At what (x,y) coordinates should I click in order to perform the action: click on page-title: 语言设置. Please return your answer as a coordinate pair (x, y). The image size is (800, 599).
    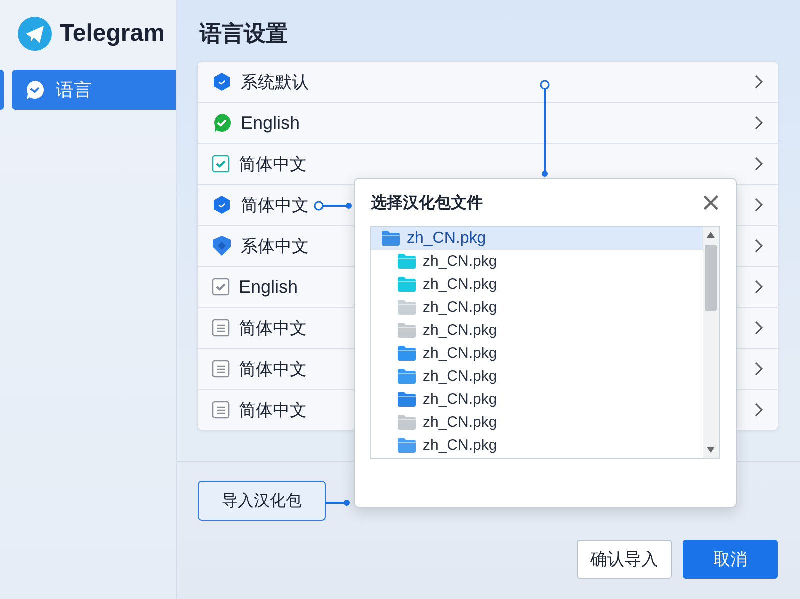
    Looking at the image, I should click on (244, 34).